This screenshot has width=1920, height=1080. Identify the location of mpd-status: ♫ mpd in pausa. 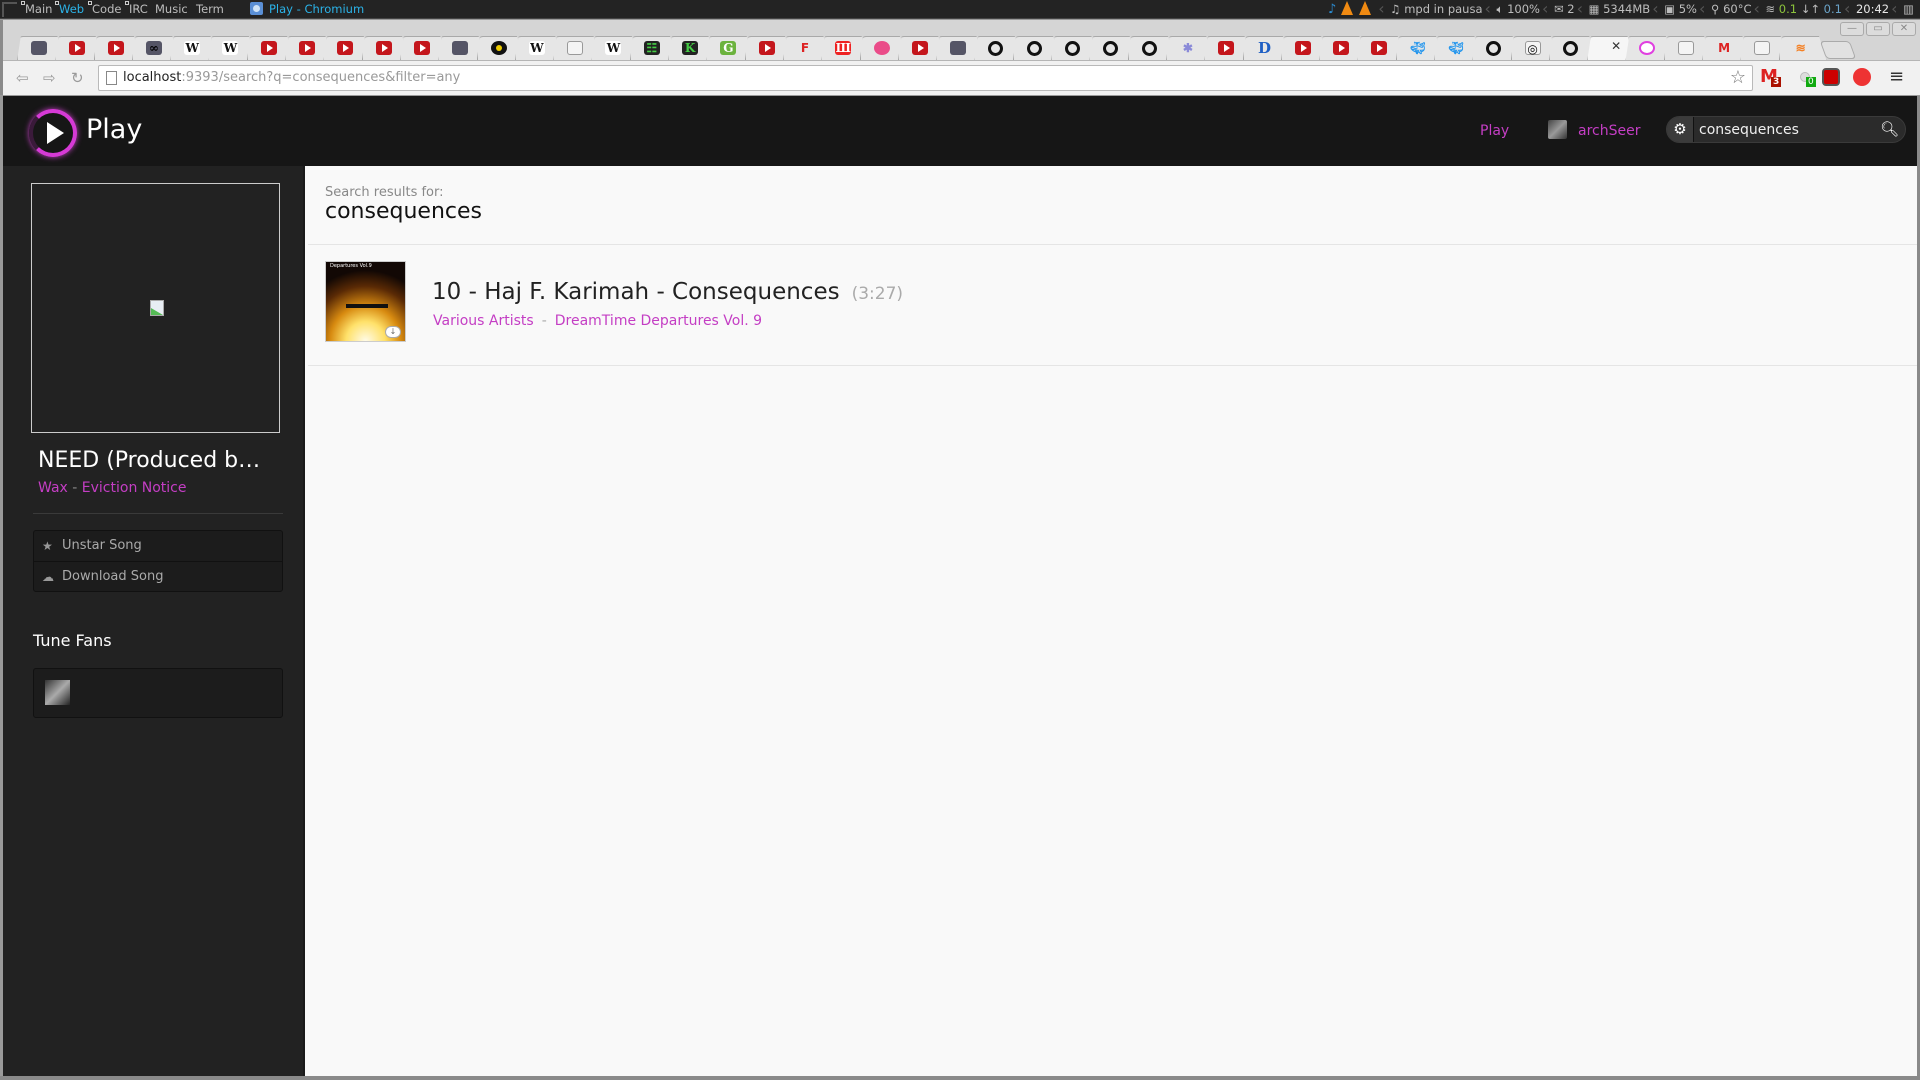
(1433, 9).